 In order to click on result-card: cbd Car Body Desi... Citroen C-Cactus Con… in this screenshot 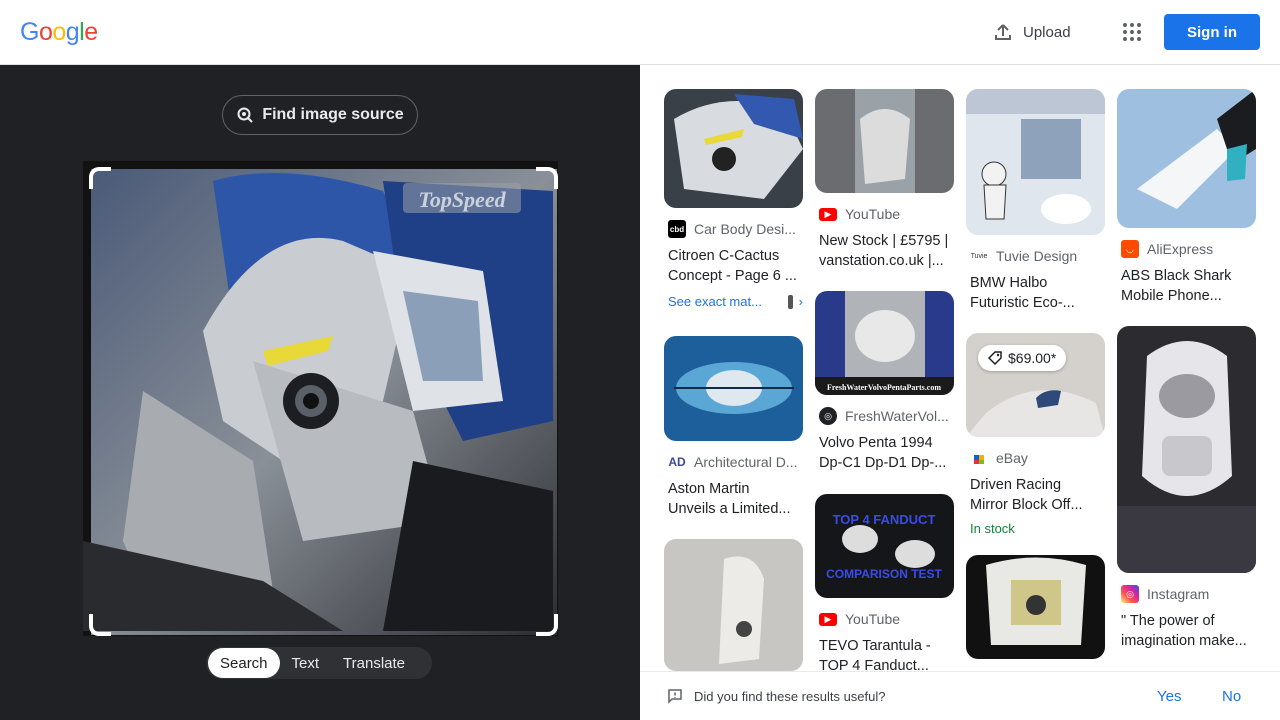, I will do `click(733, 199)`.